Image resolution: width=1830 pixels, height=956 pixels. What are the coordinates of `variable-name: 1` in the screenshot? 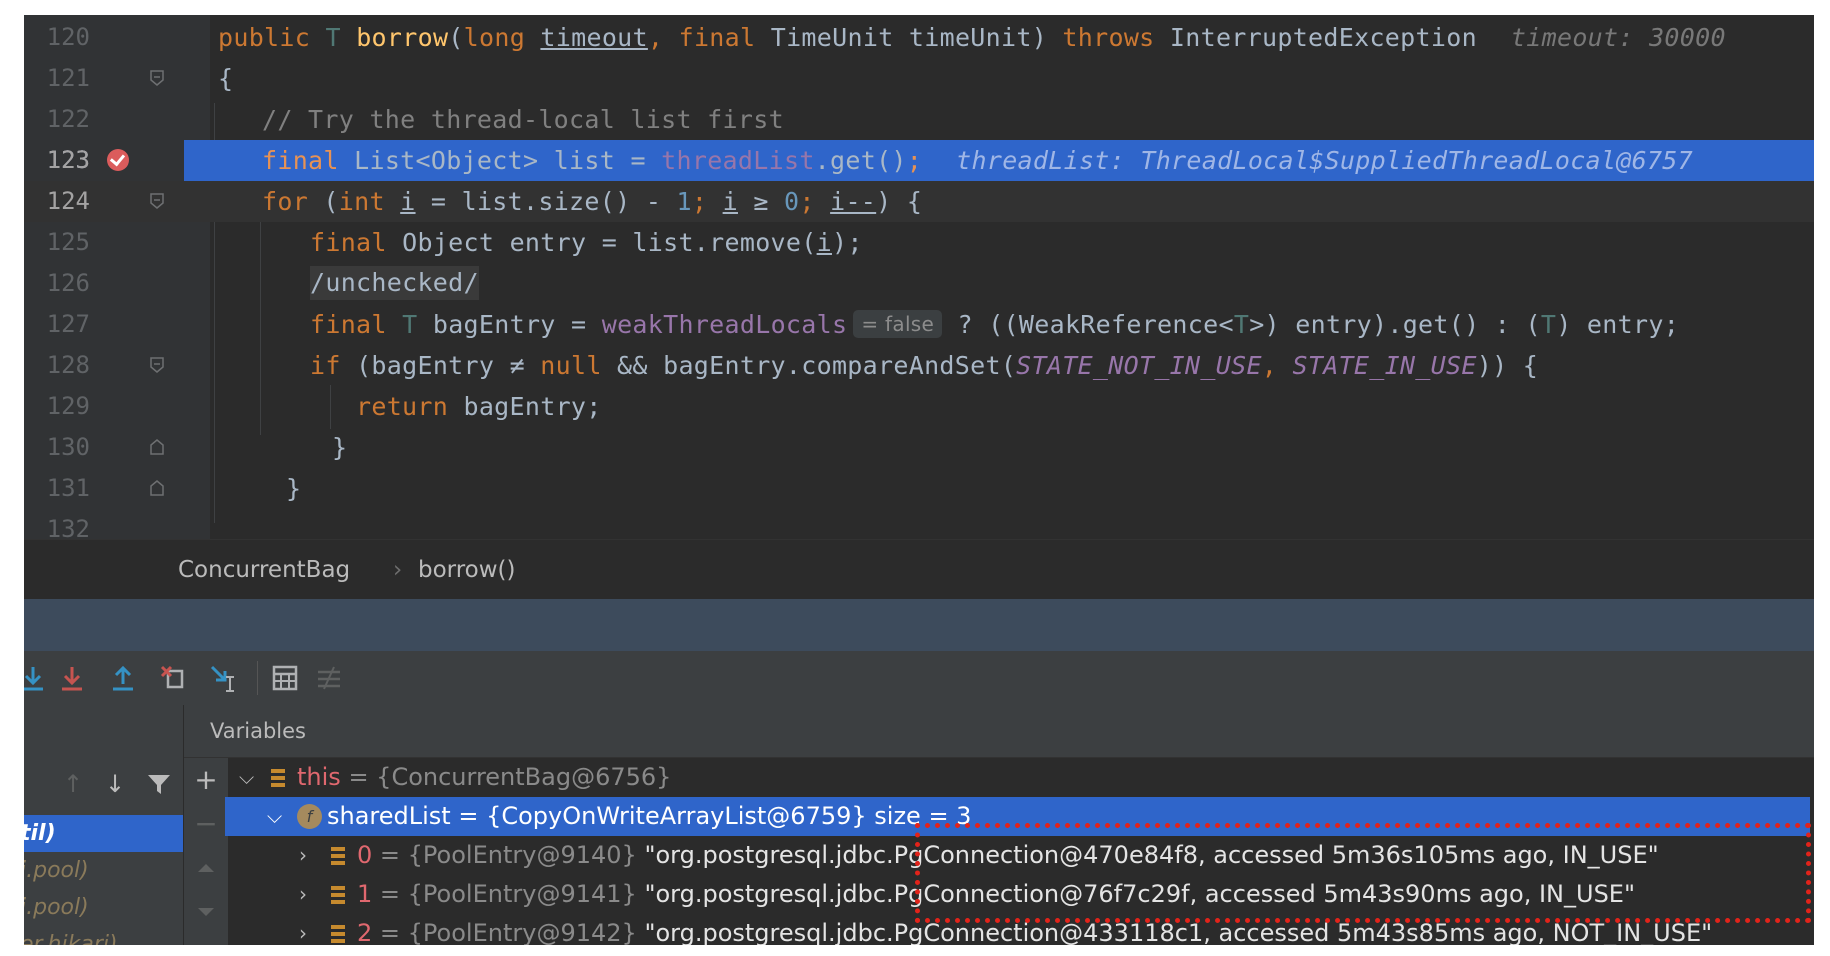 It's located at (365, 894).